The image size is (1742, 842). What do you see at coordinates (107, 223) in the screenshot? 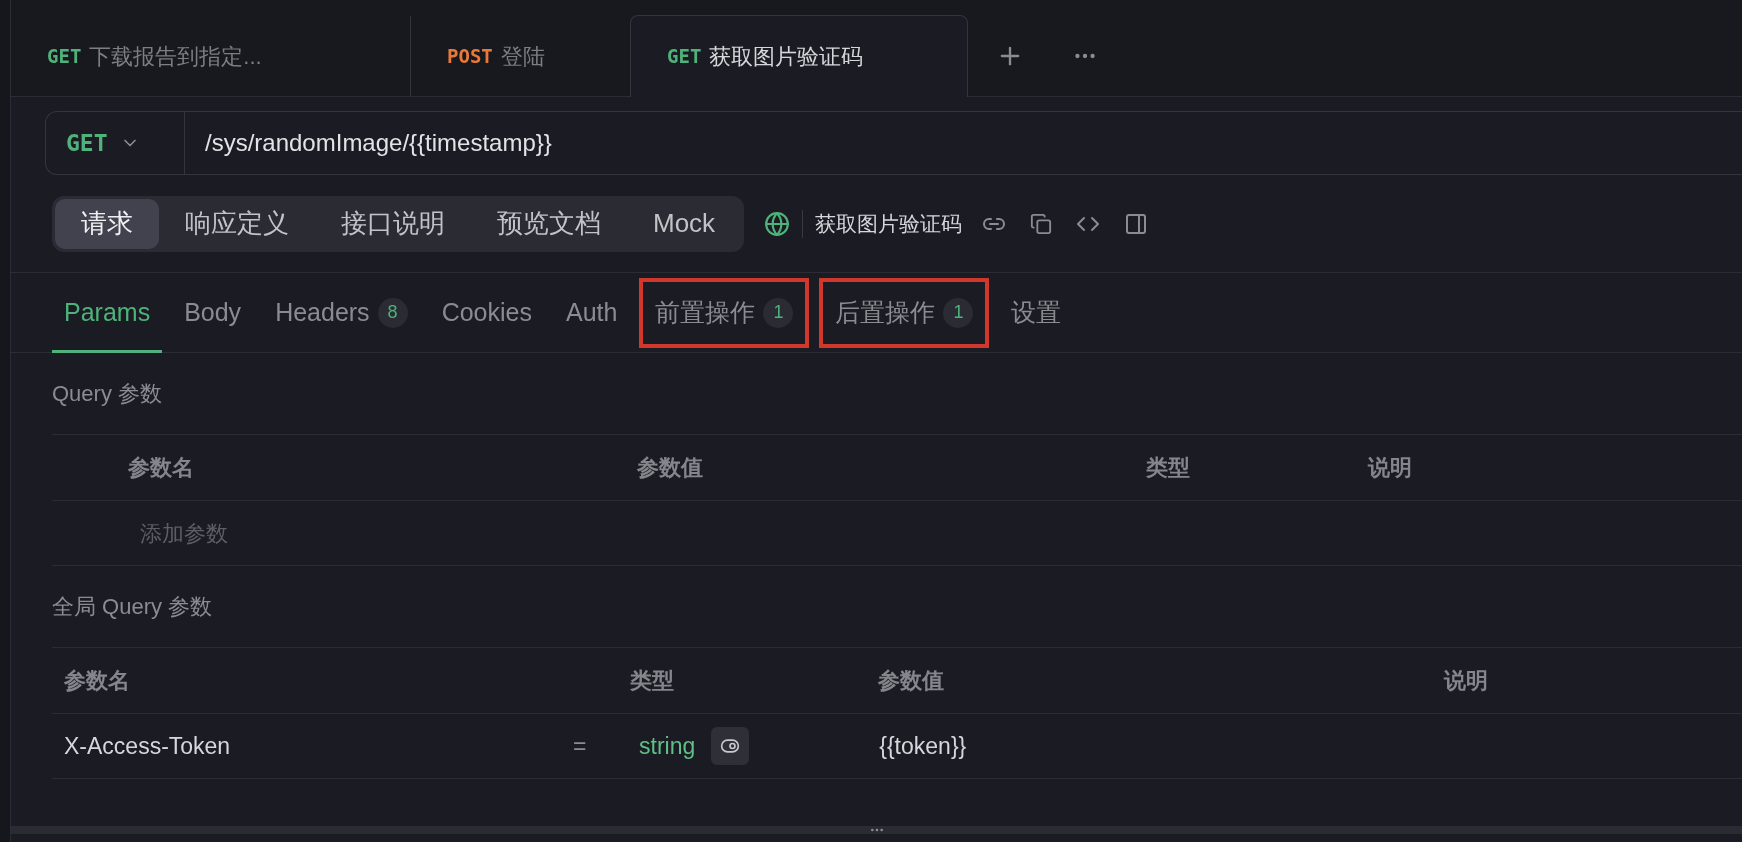
I see `view-tab: 请求` at bounding box center [107, 223].